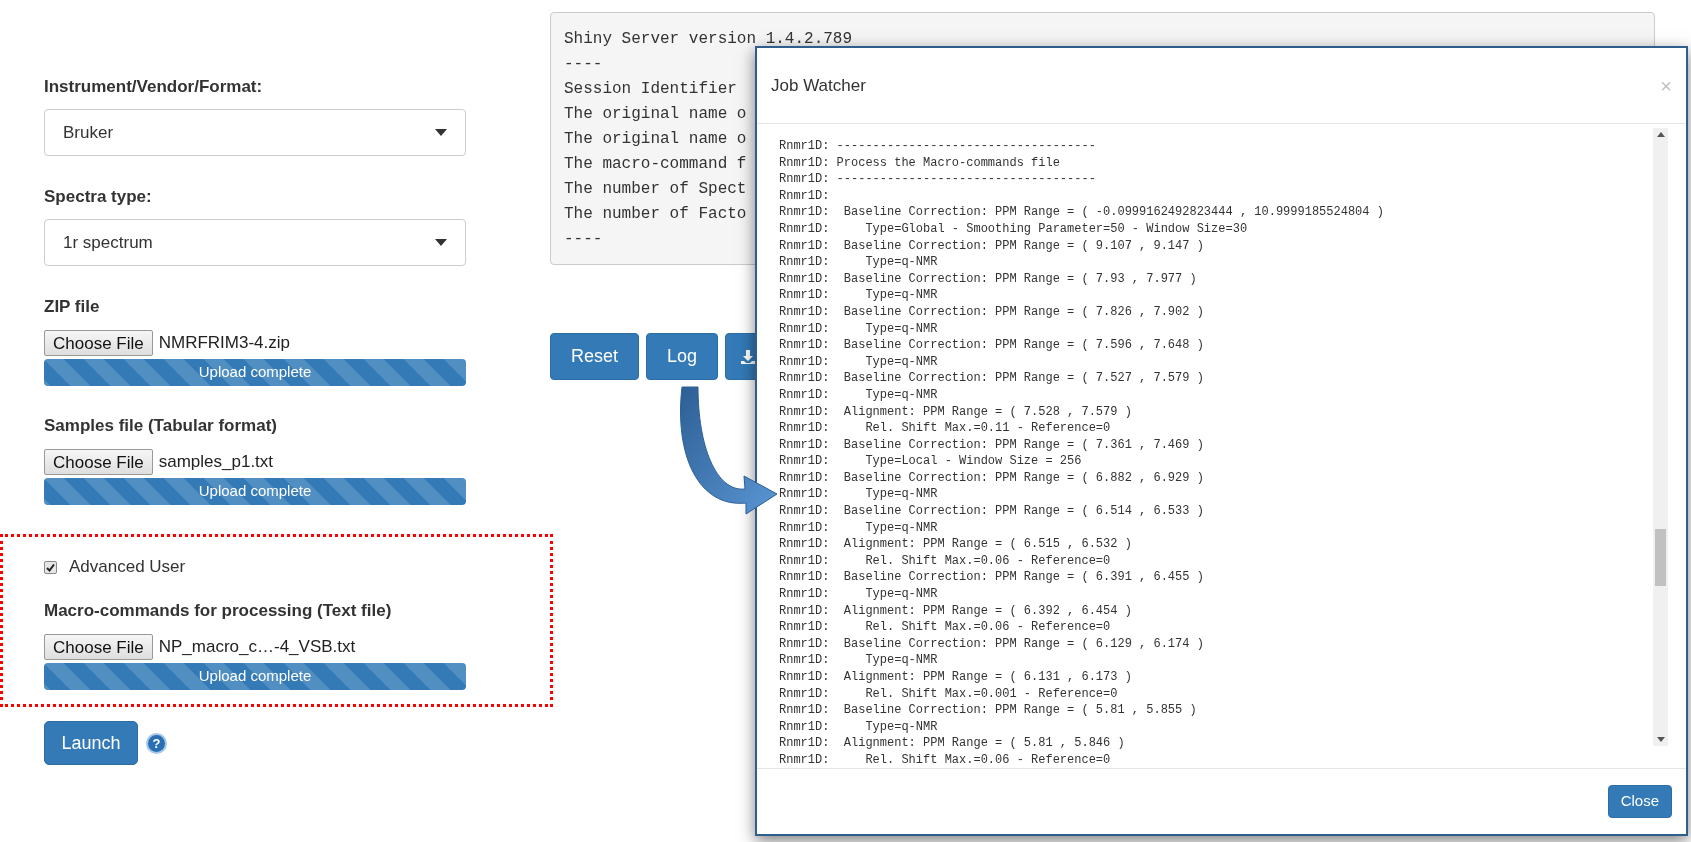 The height and width of the screenshot is (842, 1691). I want to click on log-line: Rnmr1D: Baseline Correction: PPM Range = ( -0.0999162492823444 , 10.9999185524804 ), so click(1082, 212).